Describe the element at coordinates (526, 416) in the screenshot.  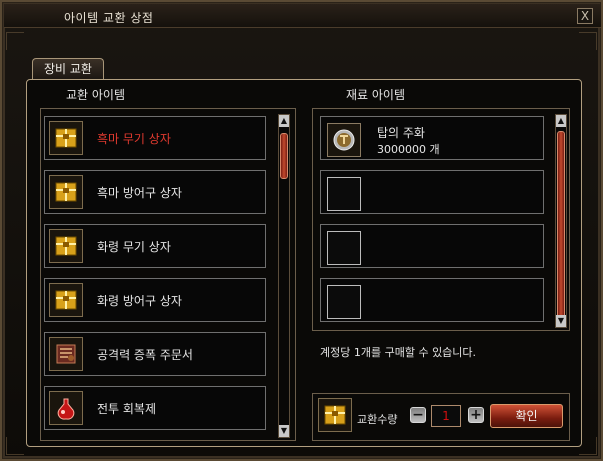
I see `confirm-button: 확인` at that location.